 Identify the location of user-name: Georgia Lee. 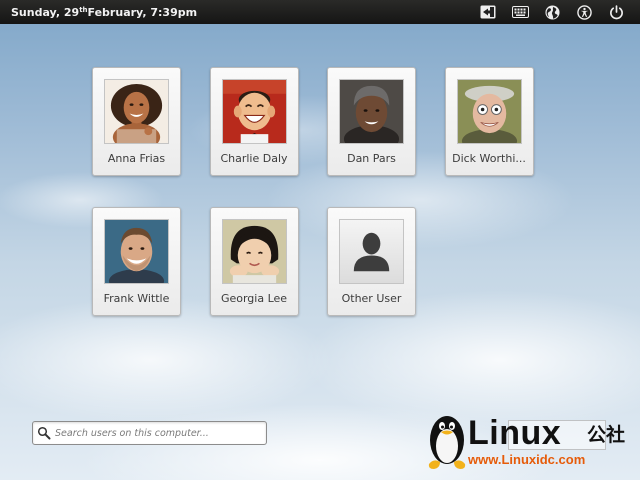
(254, 298).